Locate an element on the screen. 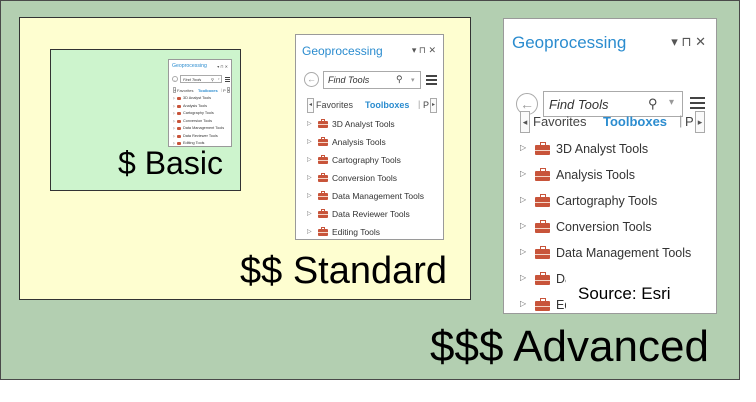  toolbox-label: Data Management Tools is located at coordinates (204, 128).